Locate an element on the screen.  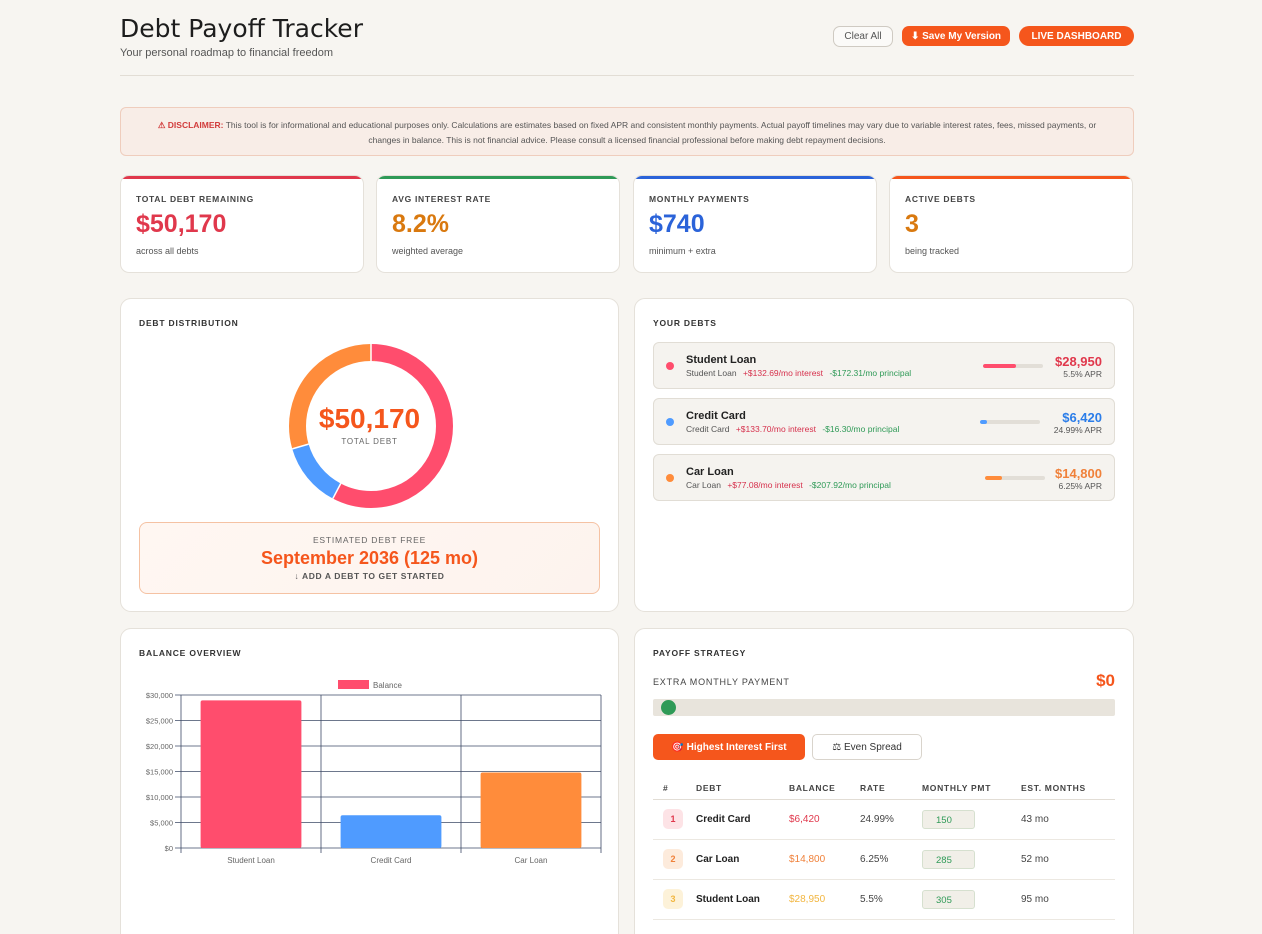
col-est-months: EST. MONTHS is located at coordinates (1068, 788).